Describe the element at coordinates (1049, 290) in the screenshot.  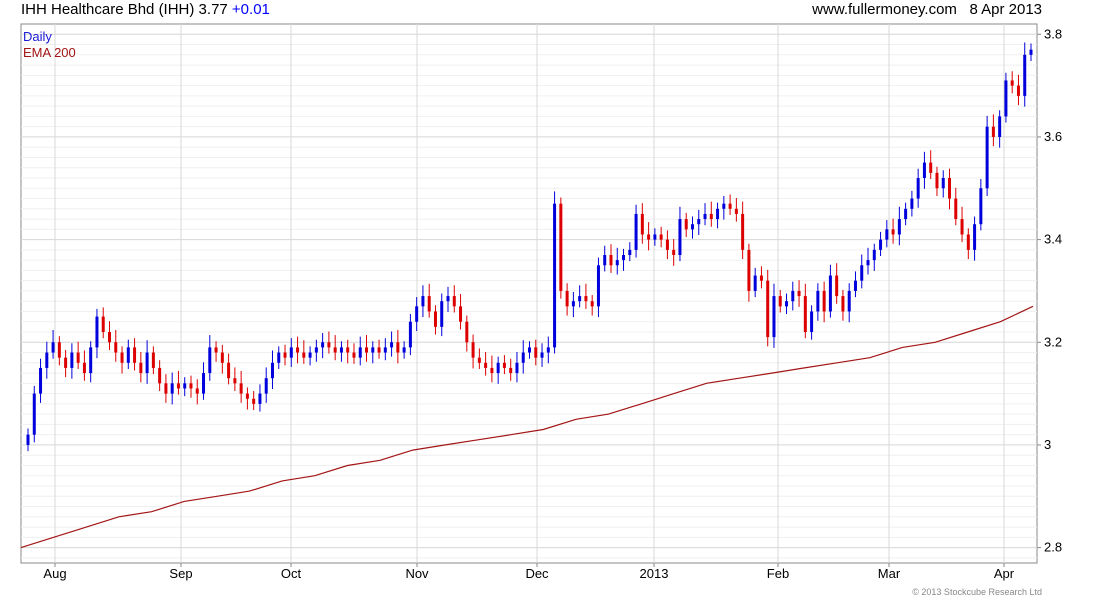
I see `y-axis: 2.8 3 3.2 3.4 3.6 3.8` at that location.